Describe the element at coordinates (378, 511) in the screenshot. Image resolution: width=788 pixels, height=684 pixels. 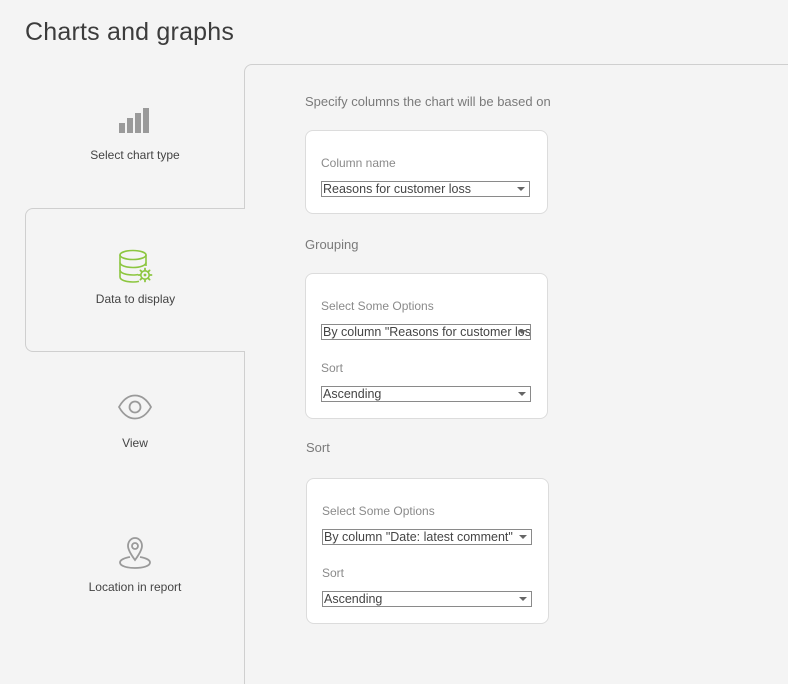
I see `sort-options-label: Select Some Options` at that location.